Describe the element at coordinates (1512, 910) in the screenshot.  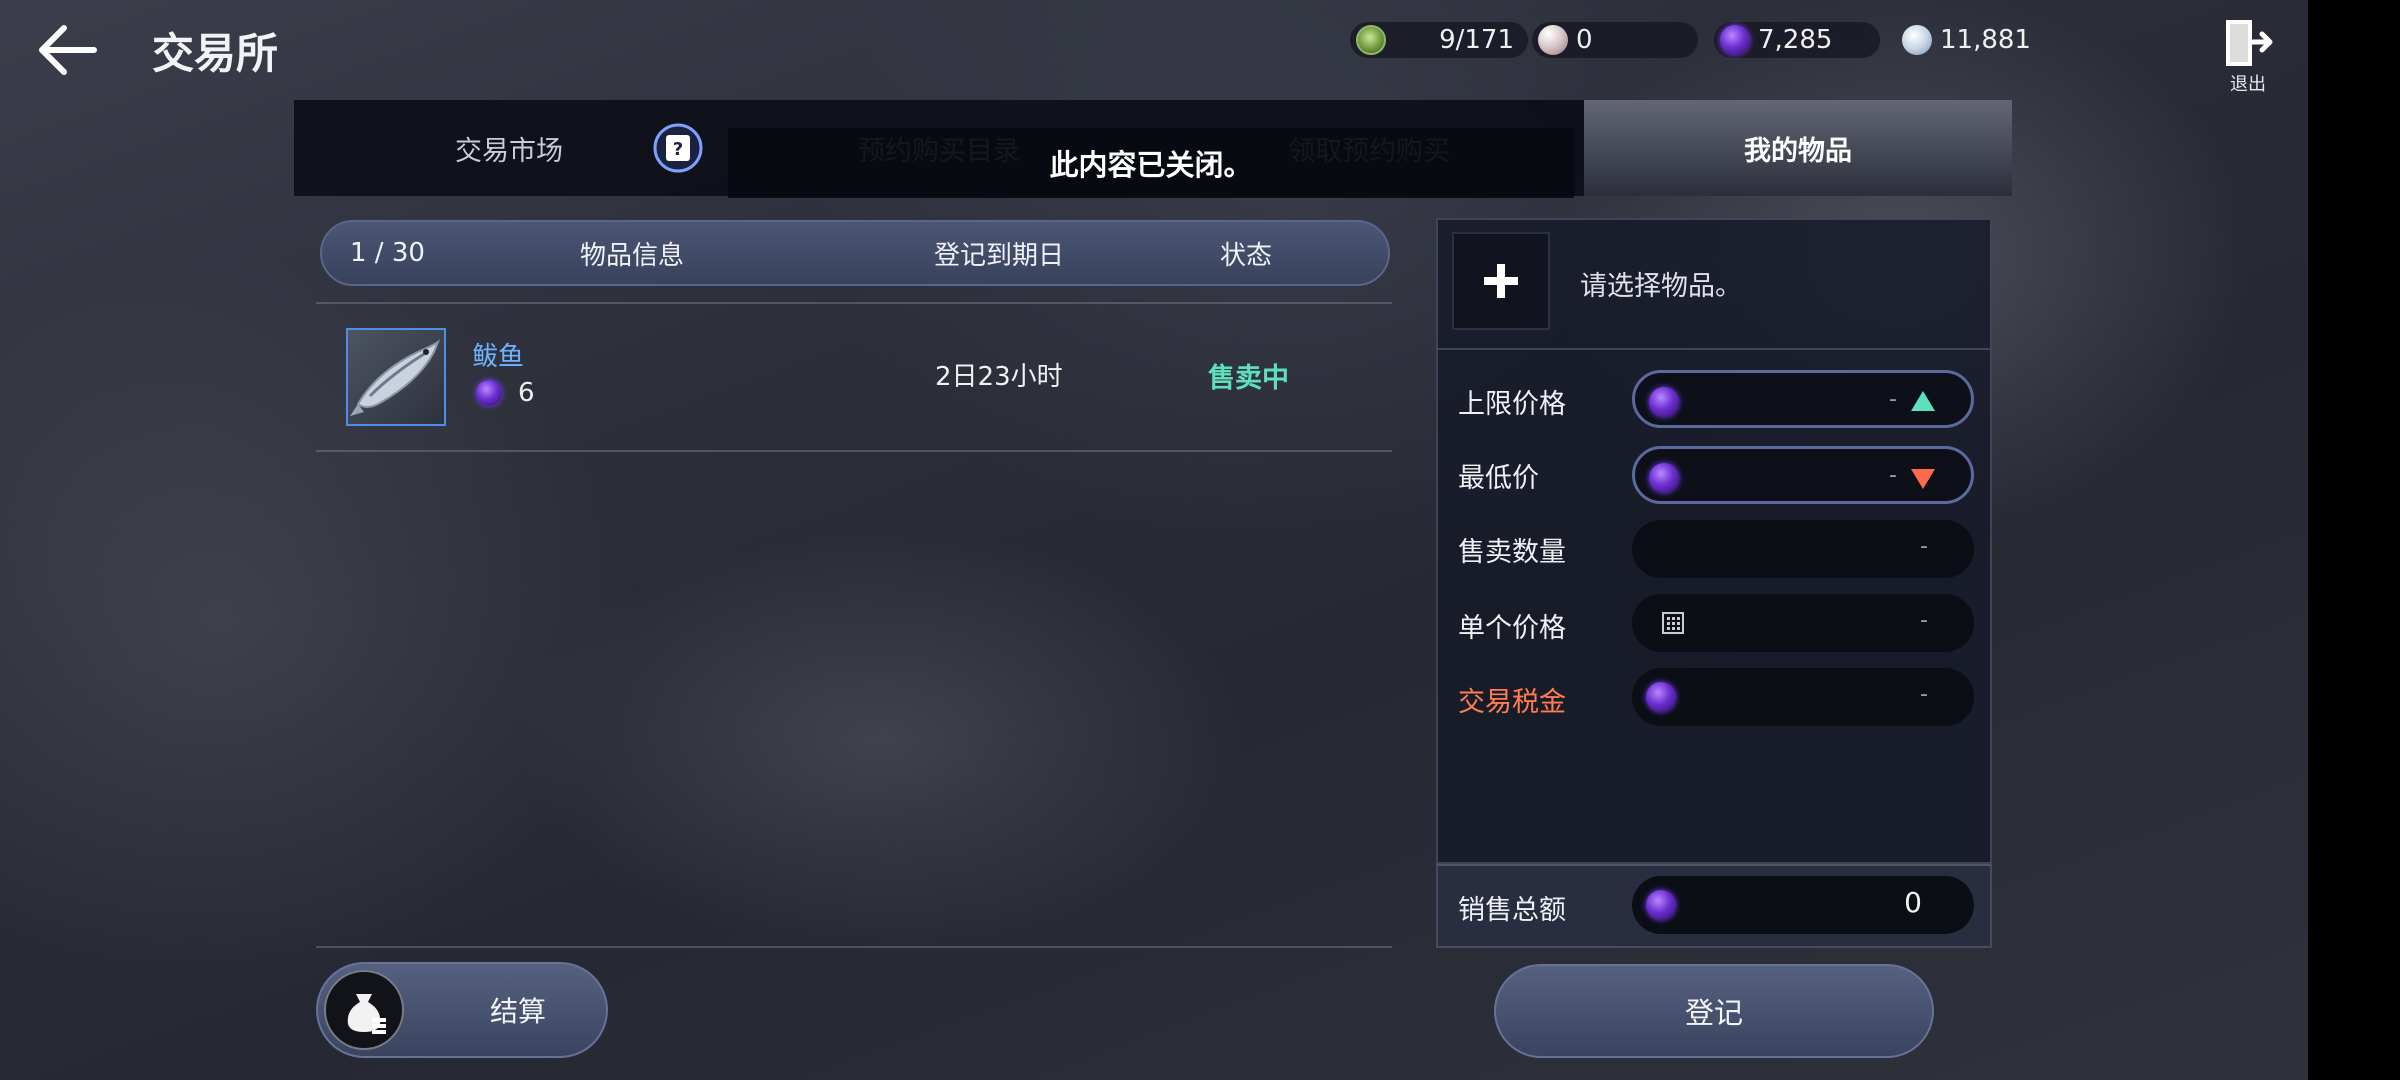
I see `total-sales-label: 销售总额` at that location.